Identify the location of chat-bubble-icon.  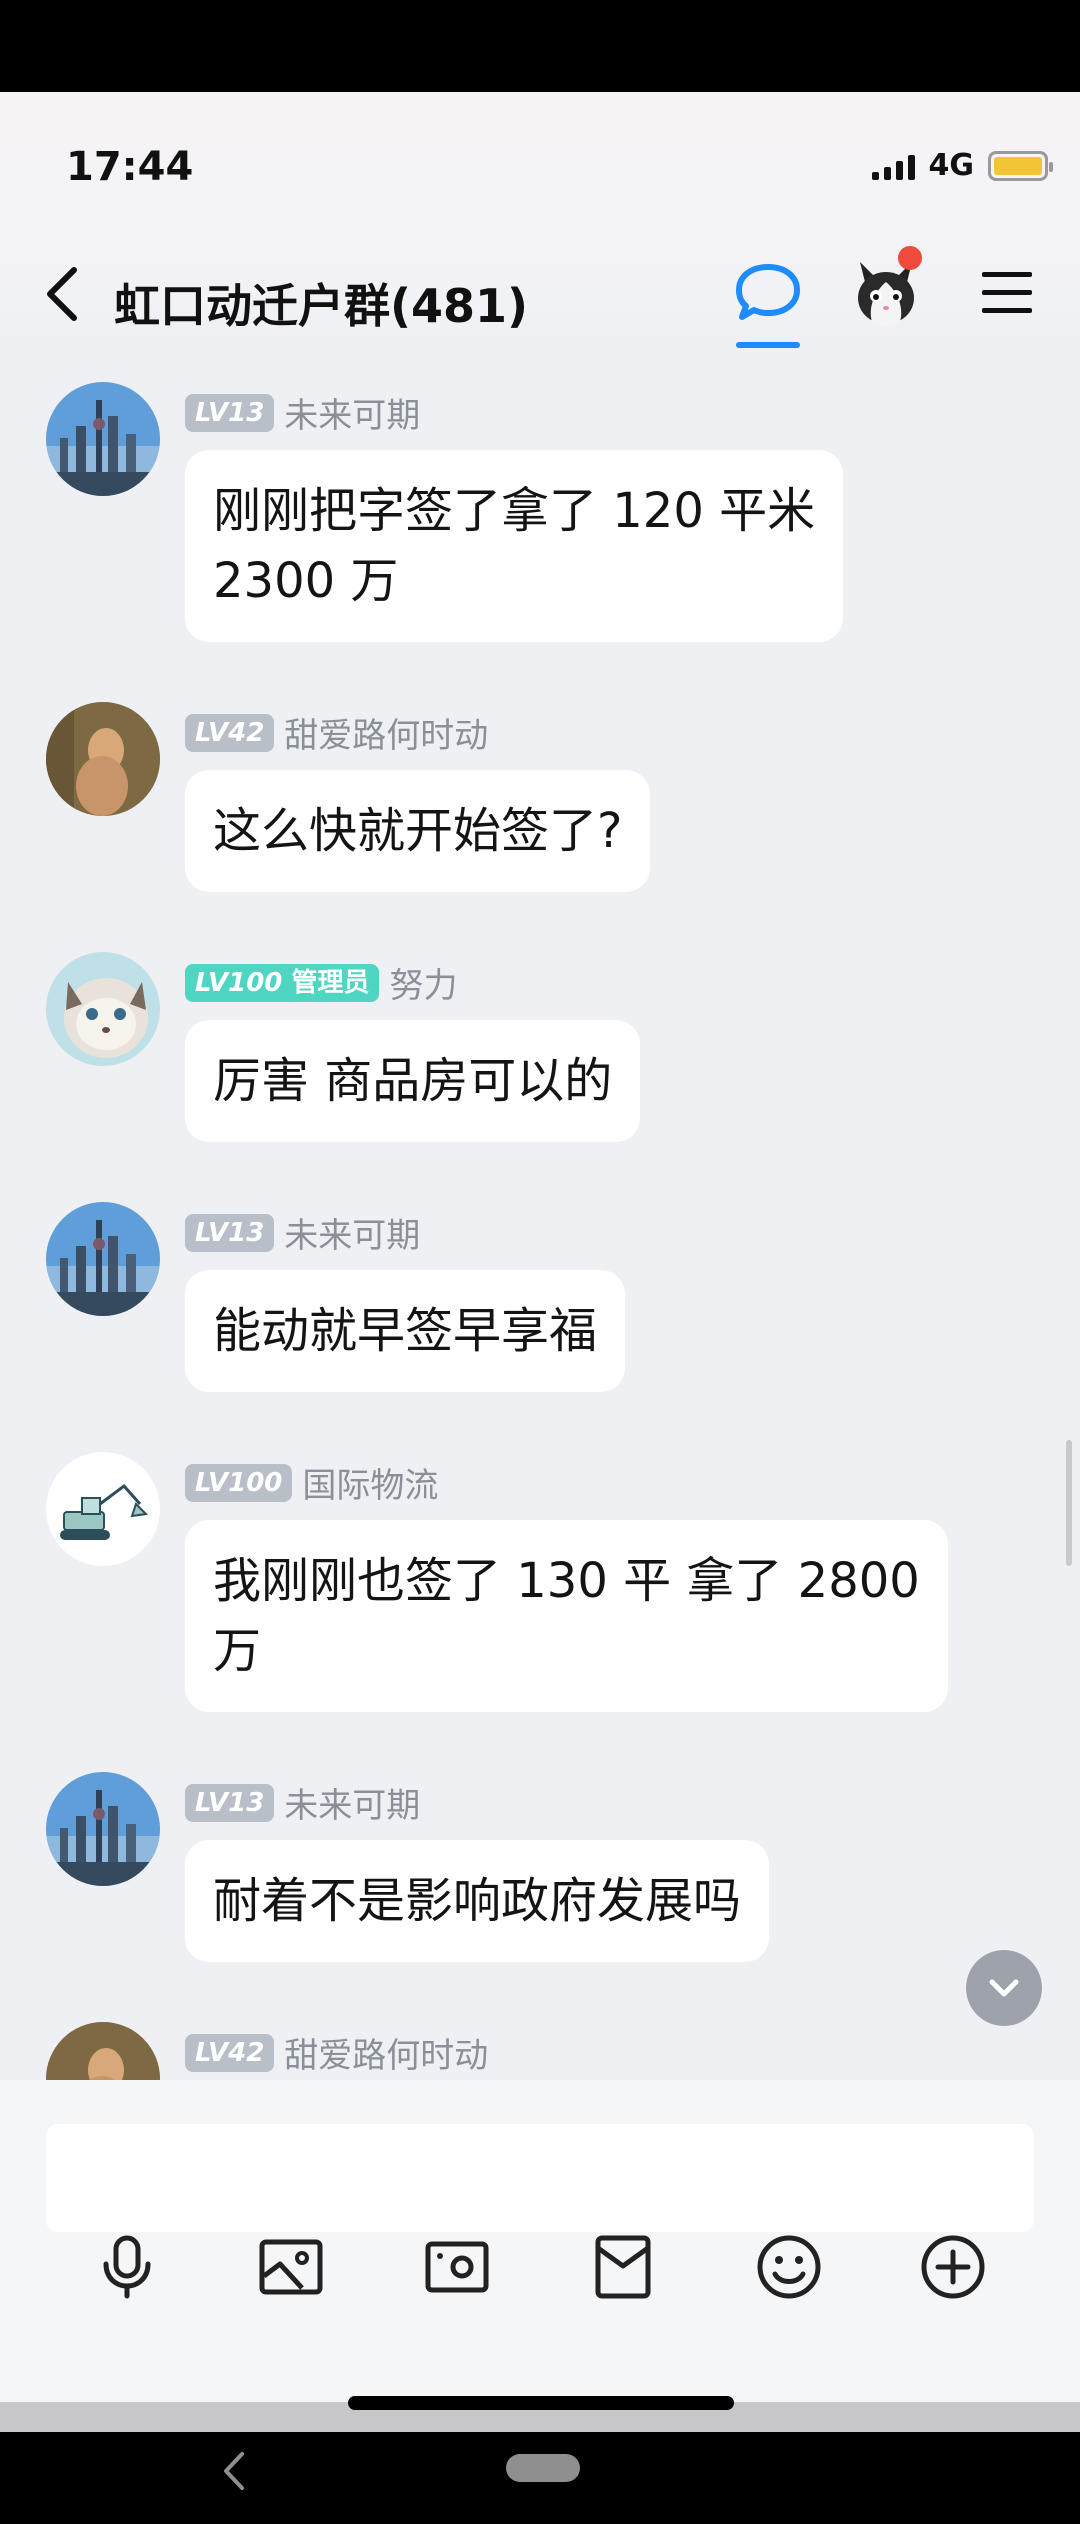
(768, 292).